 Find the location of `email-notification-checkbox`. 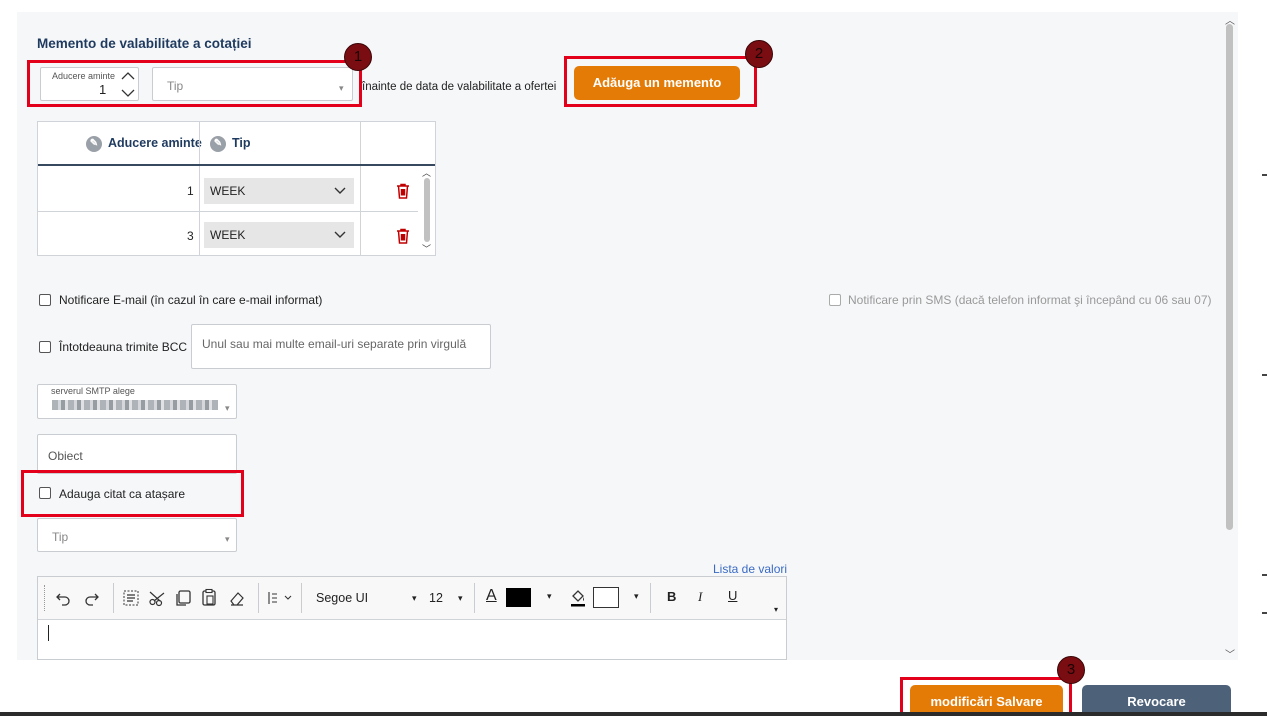

email-notification-checkbox is located at coordinates (45, 300).